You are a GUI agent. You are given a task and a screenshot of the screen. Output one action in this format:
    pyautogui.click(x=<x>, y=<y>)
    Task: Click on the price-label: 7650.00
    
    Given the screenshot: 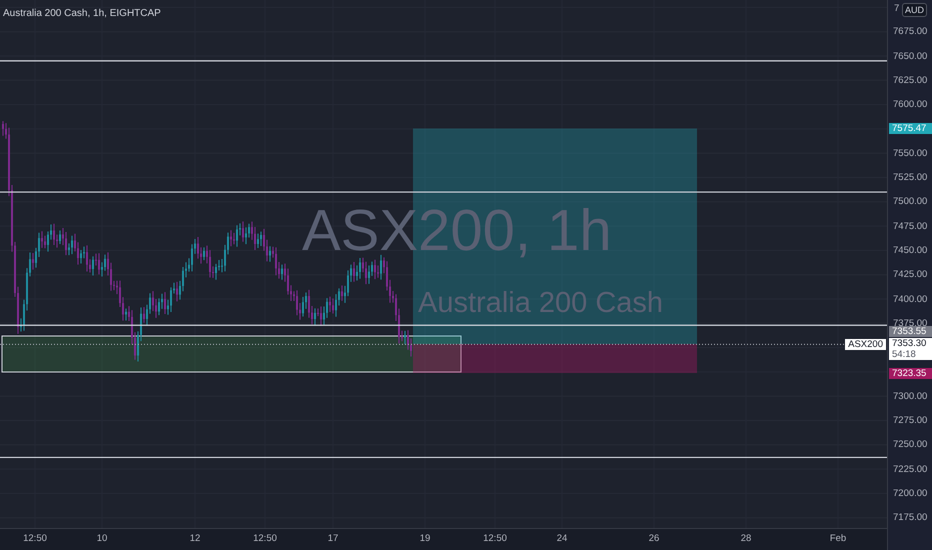 What is the action you would take?
    pyautogui.click(x=910, y=56)
    